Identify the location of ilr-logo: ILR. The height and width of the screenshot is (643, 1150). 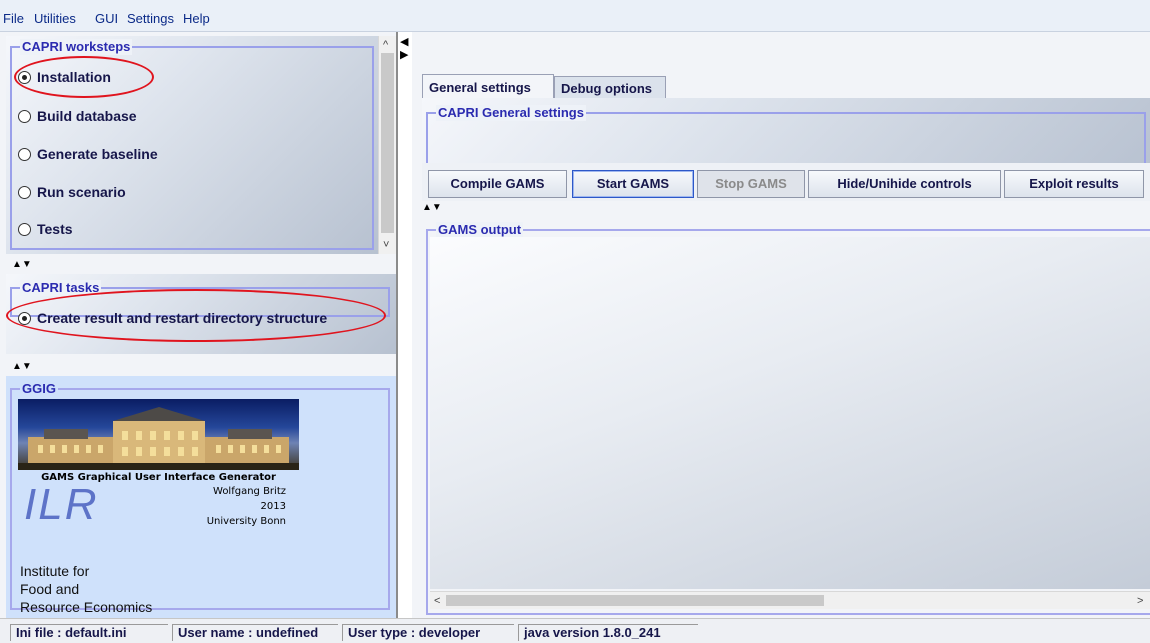
(61, 504).